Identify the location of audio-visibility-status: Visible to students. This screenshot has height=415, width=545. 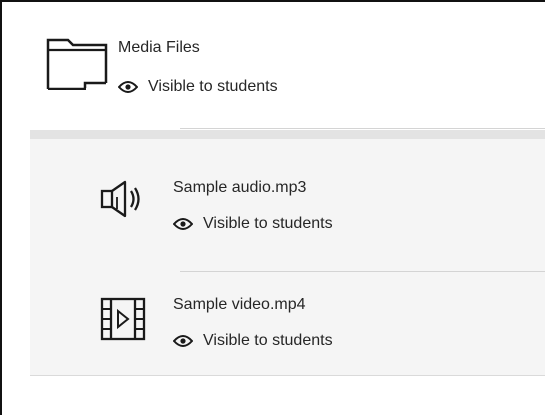
(253, 224).